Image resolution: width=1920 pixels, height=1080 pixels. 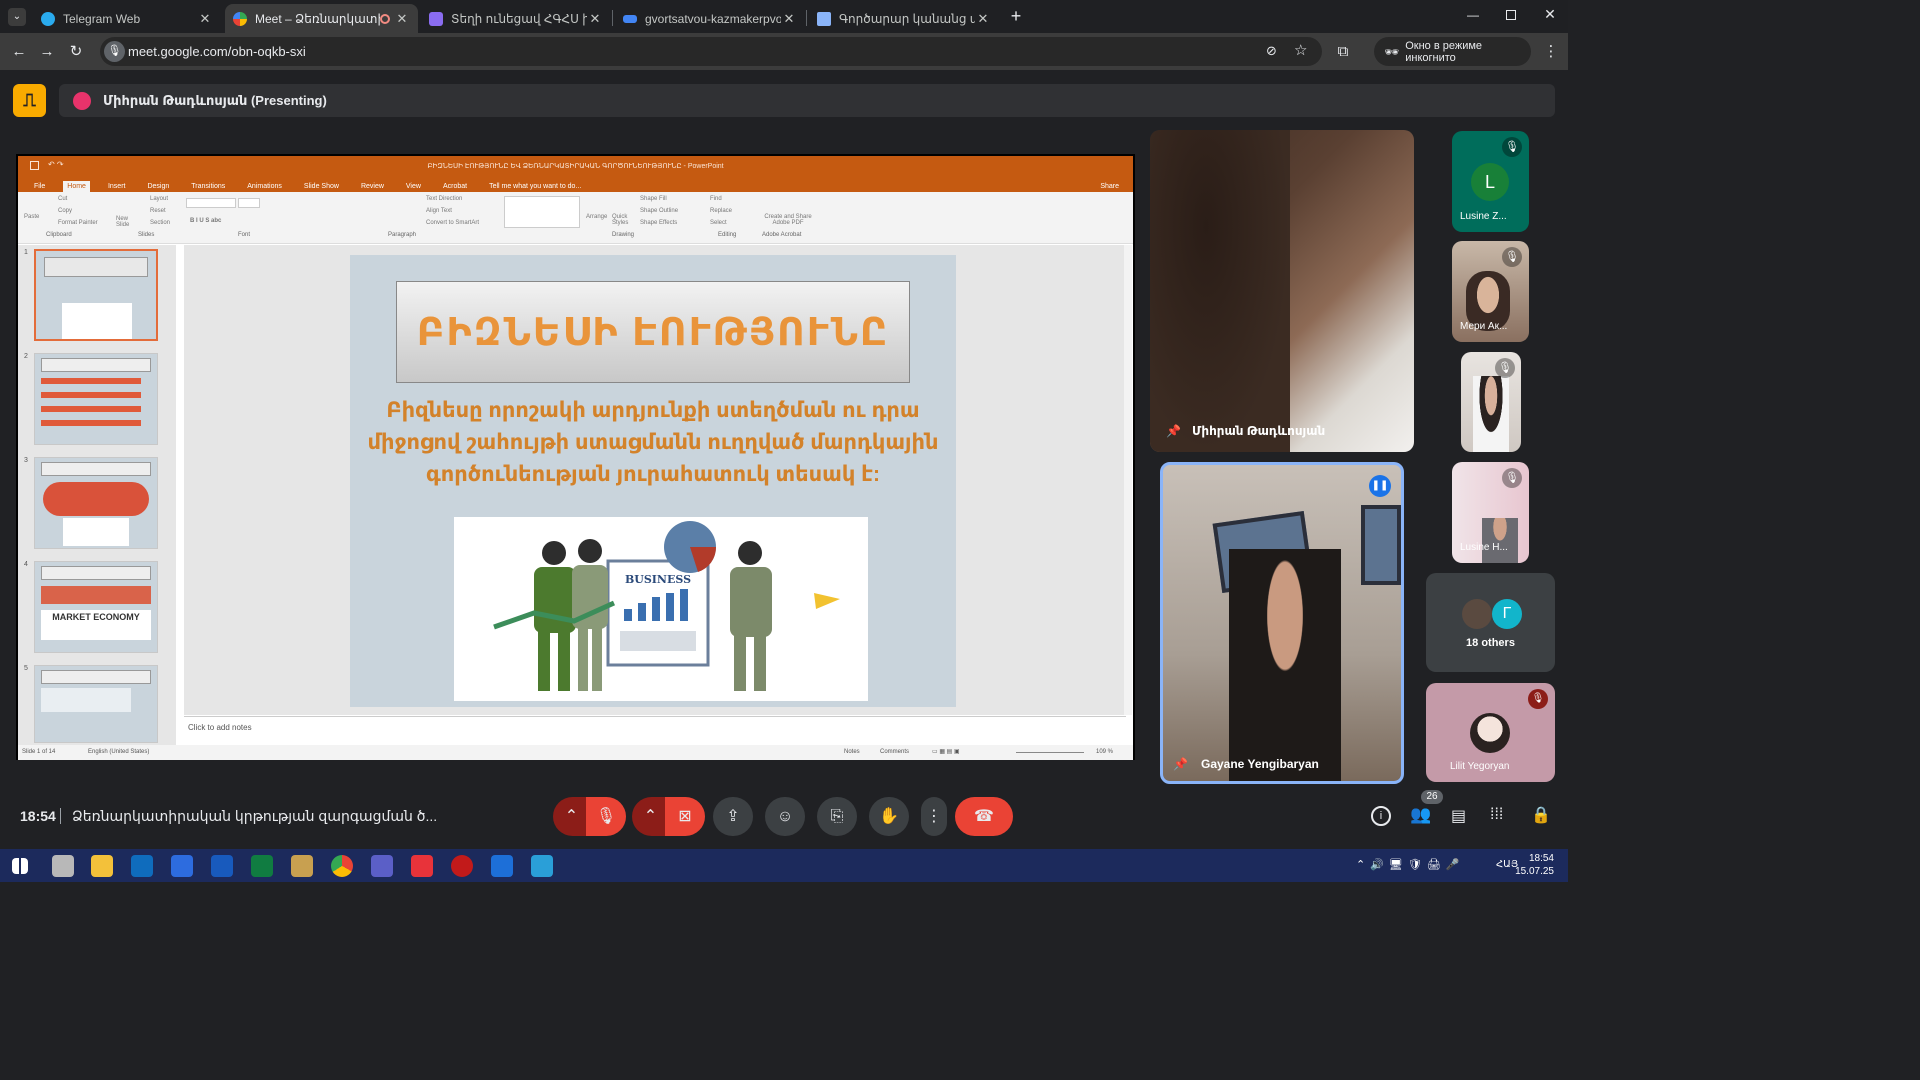 I want to click on cut-button: Cut, so click(x=62, y=199).